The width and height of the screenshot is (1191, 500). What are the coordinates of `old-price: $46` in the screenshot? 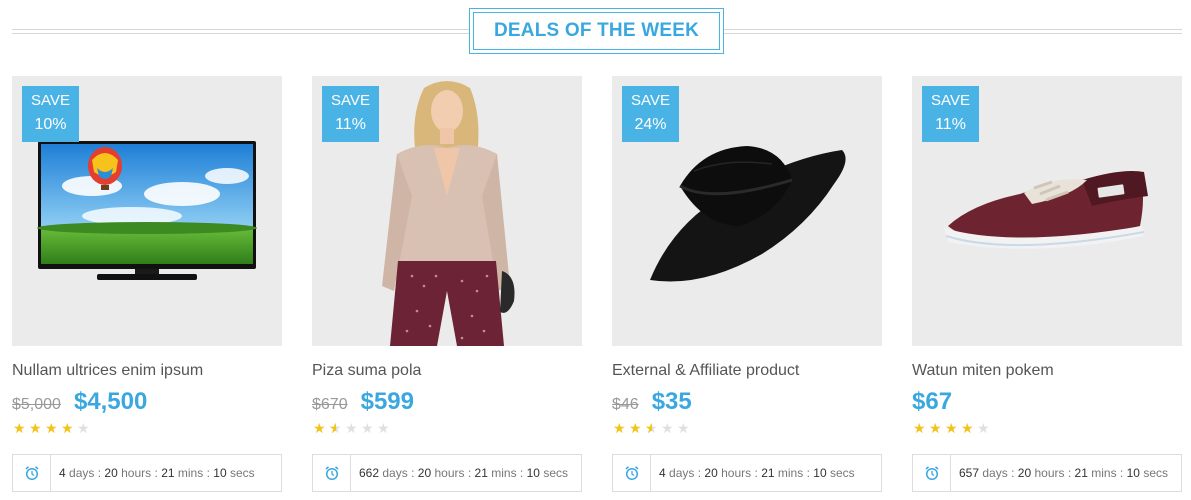 It's located at (625, 404).